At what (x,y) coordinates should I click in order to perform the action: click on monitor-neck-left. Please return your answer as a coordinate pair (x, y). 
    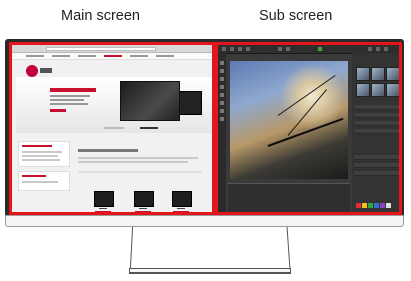
    Looking at the image, I should click on (131, 248).